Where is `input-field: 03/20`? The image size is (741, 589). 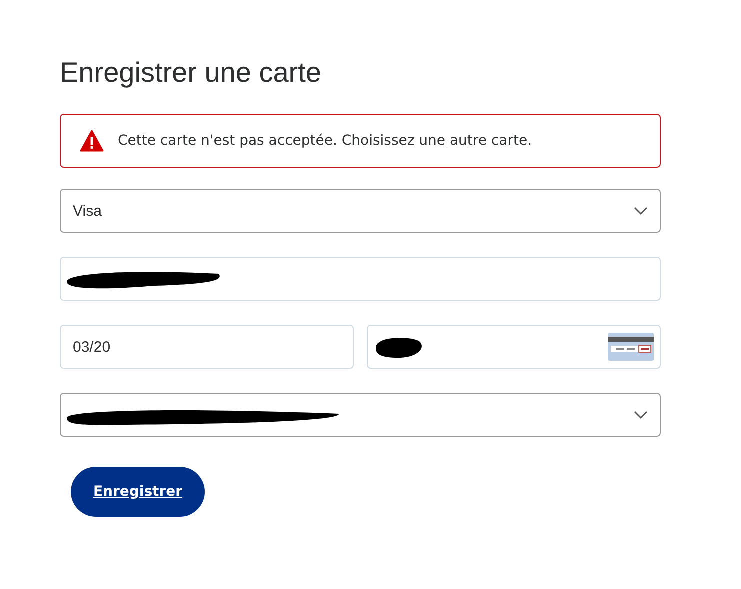 input-field: 03/20 is located at coordinates (207, 347).